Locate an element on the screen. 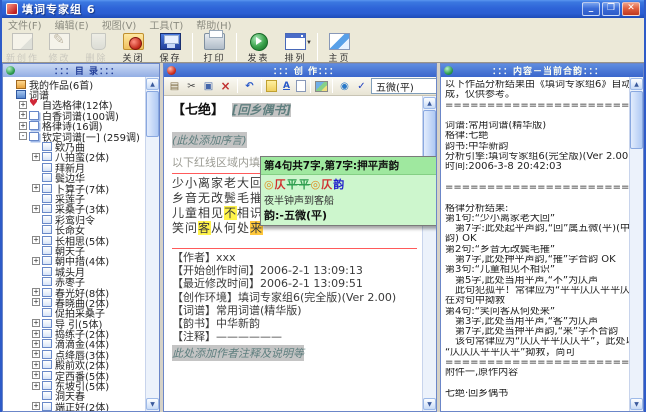  minimize-button: _ is located at coordinates (591, 9).